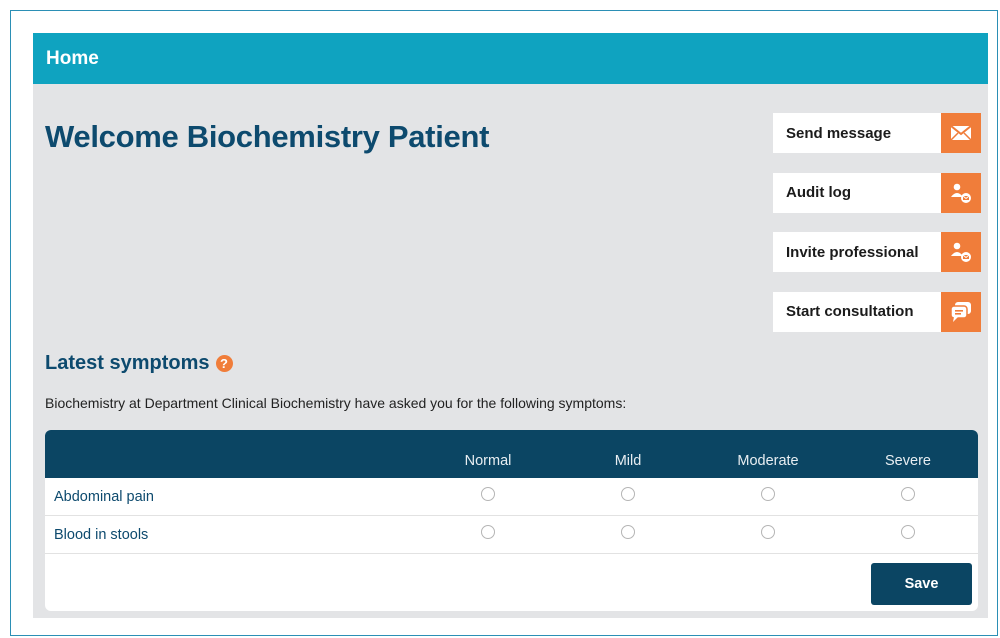 This screenshot has width=1000, height=638. I want to click on symptom-label: Blood in stools, so click(101, 534).